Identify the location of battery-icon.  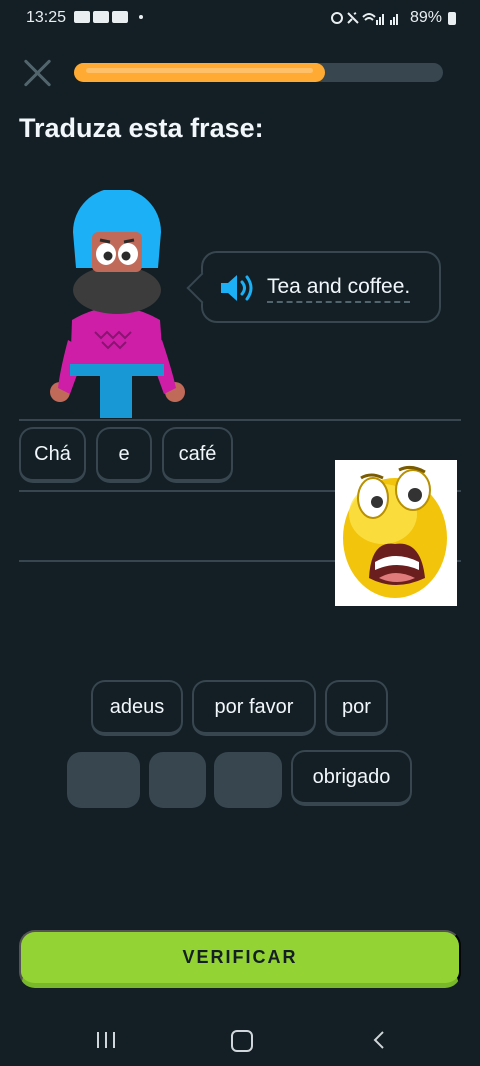
(452, 18).